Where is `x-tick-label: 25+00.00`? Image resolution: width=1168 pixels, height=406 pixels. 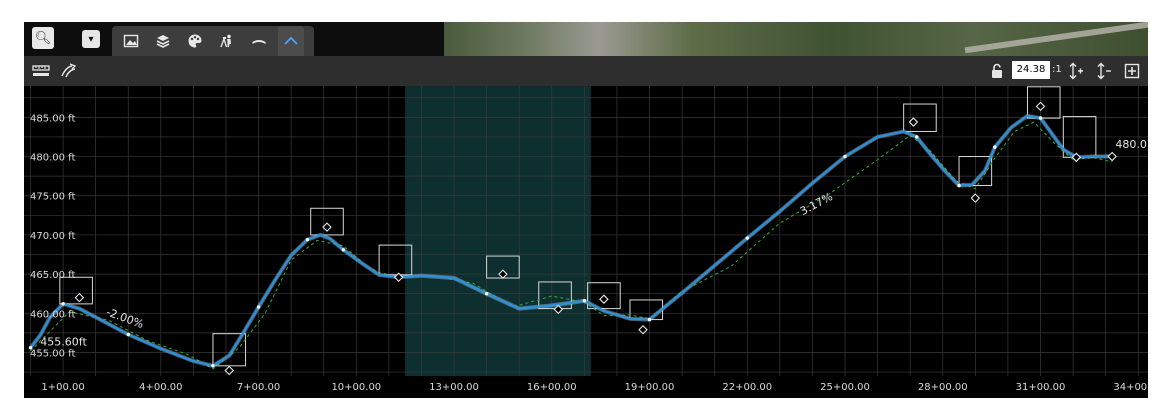 x-tick-label: 25+00.00 is located at coordinates (845, 387).